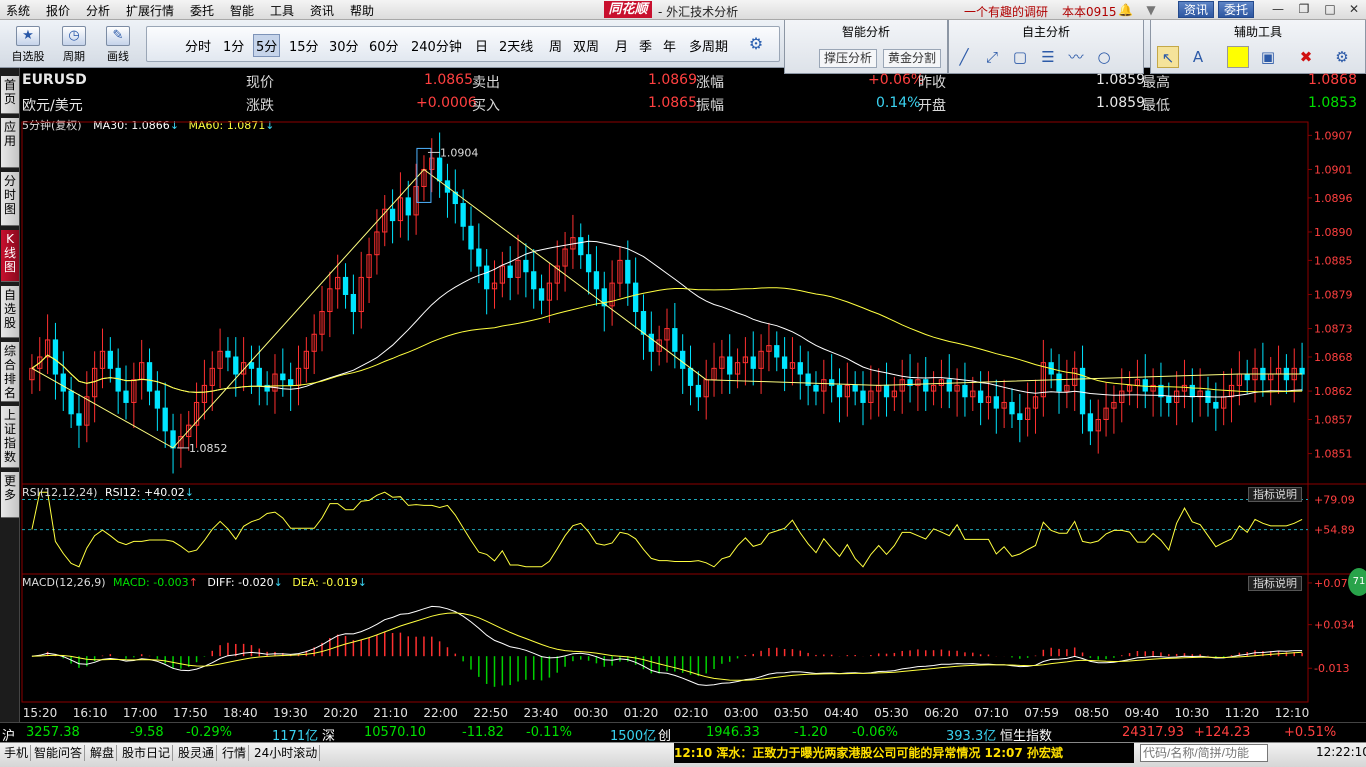  What do you see at coordinates (267, 45) in the screenshot?
I see `period-5m: 5分` at bounding box center [267, 45].